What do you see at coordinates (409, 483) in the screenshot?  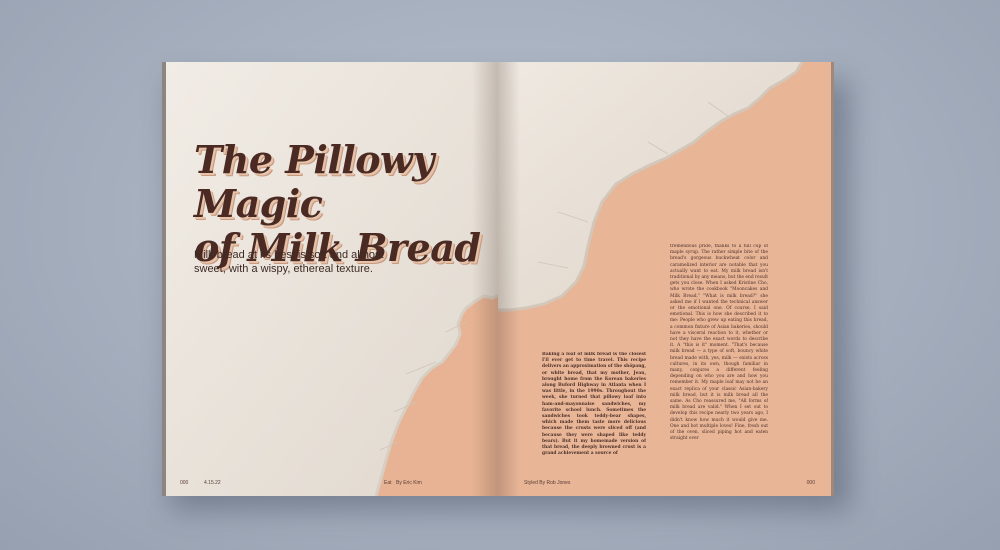 I see `byline: By Eric Kim` at bounding box center [409, 483].